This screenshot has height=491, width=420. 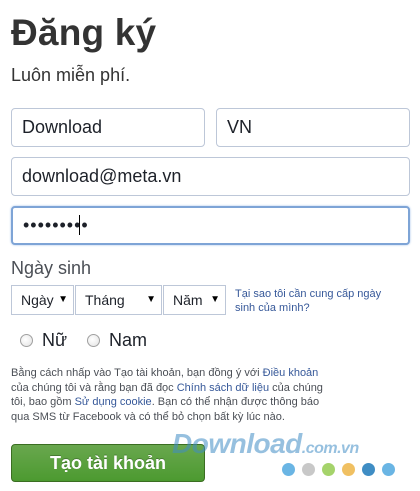 What do you see at coordinates (55, 340) in the screenshot?
I see `gender-female-label: Nữ` at bounding box center [55, 340].